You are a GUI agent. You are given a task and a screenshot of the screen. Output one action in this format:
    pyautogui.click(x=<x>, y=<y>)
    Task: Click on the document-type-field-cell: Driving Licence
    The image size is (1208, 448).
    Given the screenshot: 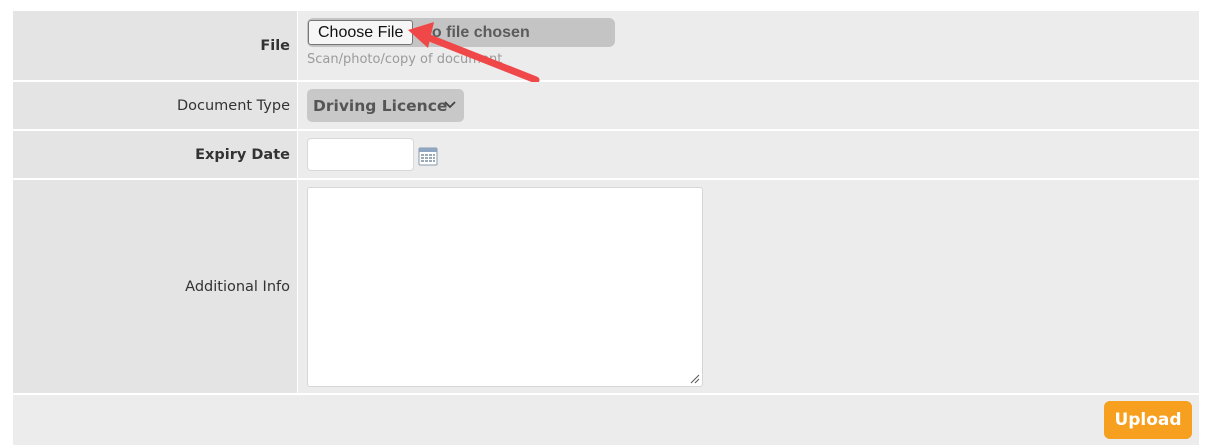 What is the action you would take?
    pyautogui.click(x=748, y=105)
    